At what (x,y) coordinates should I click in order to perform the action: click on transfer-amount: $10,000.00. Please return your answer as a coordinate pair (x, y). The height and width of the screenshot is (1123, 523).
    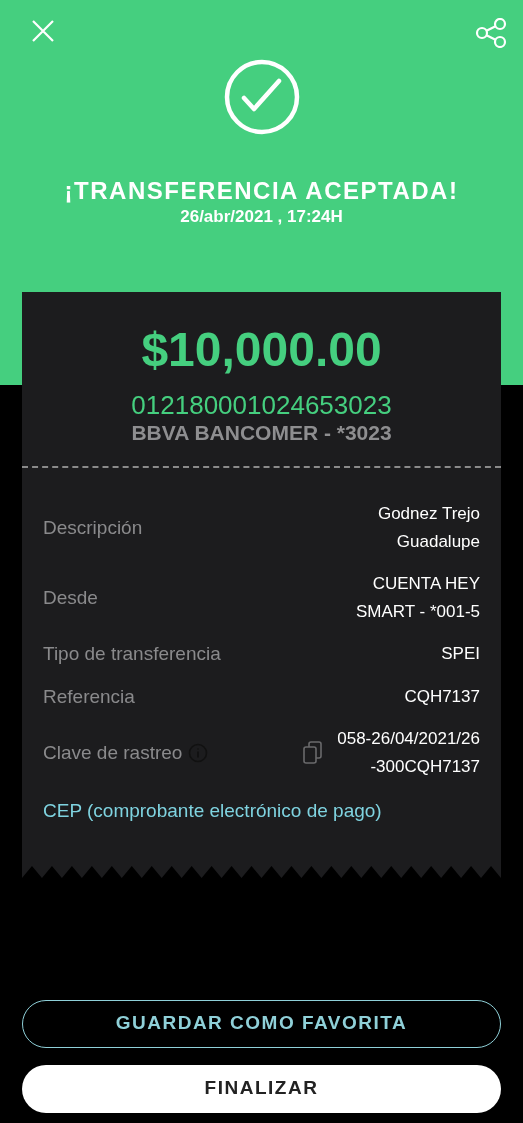
    Looking at the image, I should click on (261, 350).